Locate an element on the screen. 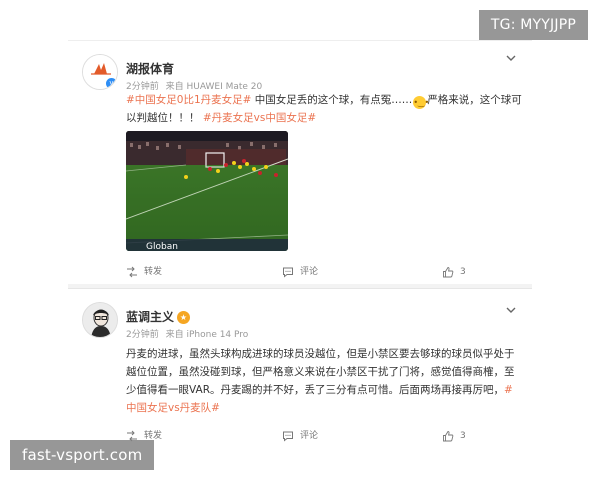 The image size is (600, 480). portrait-avatar-icon is located at coordinates (100, 320).